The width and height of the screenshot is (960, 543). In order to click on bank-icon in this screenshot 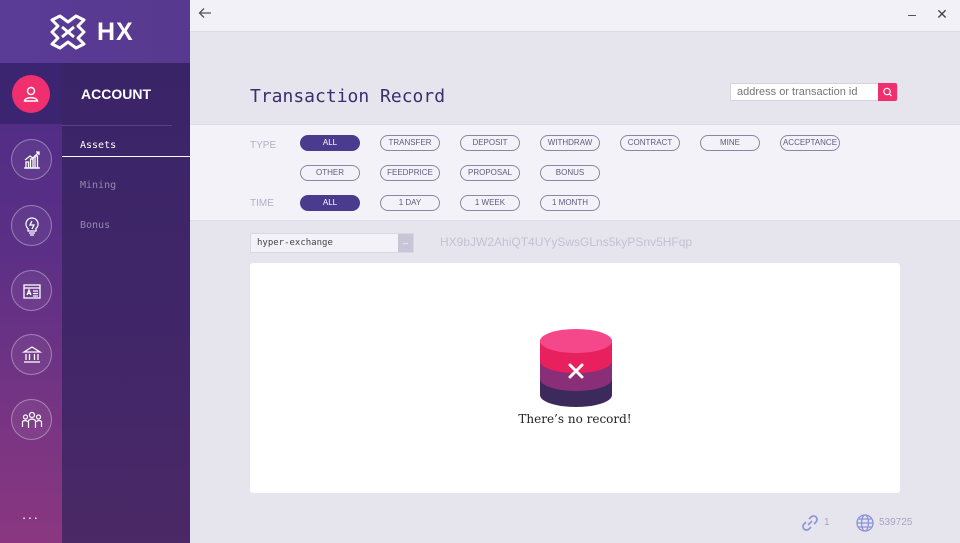, I will do `click(31, 354)`.